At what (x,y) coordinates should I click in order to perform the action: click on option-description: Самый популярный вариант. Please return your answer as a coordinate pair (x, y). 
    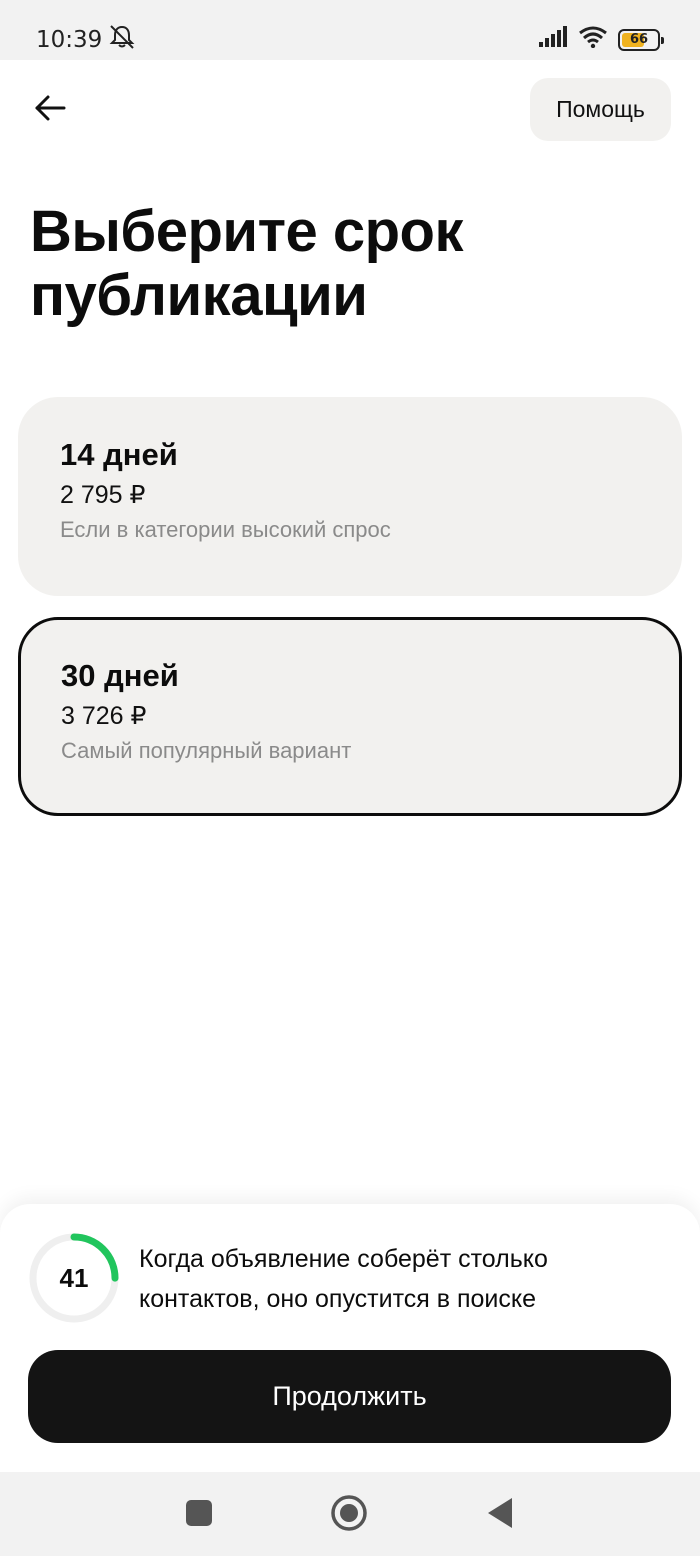
    Looking at the image, I should click on (206, 750).